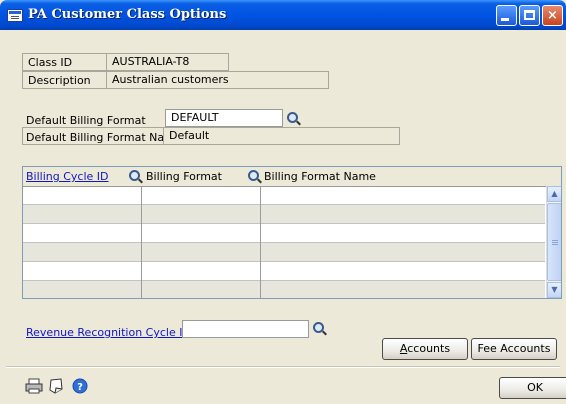 Image resolution: width=566 pixels, height=404 pixels. I want to click on grid-vertical-scrollbar: ▲ ▼, so click(553, 242).